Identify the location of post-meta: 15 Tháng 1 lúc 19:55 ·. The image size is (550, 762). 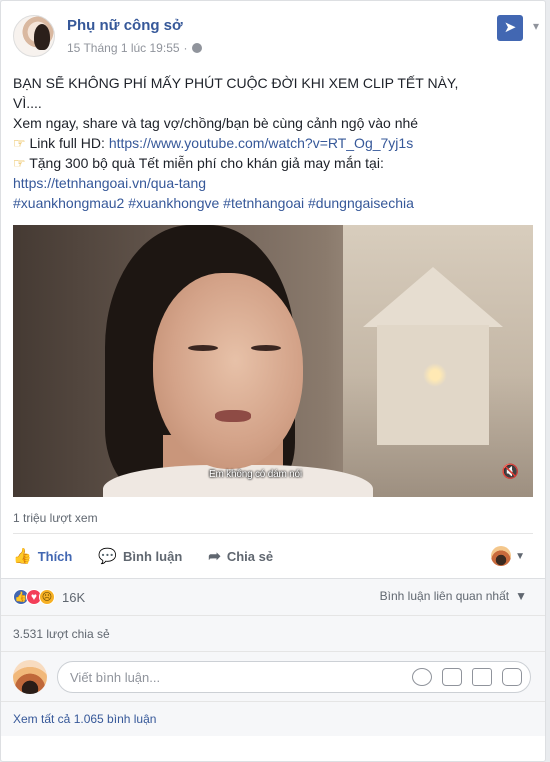
(134, 48).